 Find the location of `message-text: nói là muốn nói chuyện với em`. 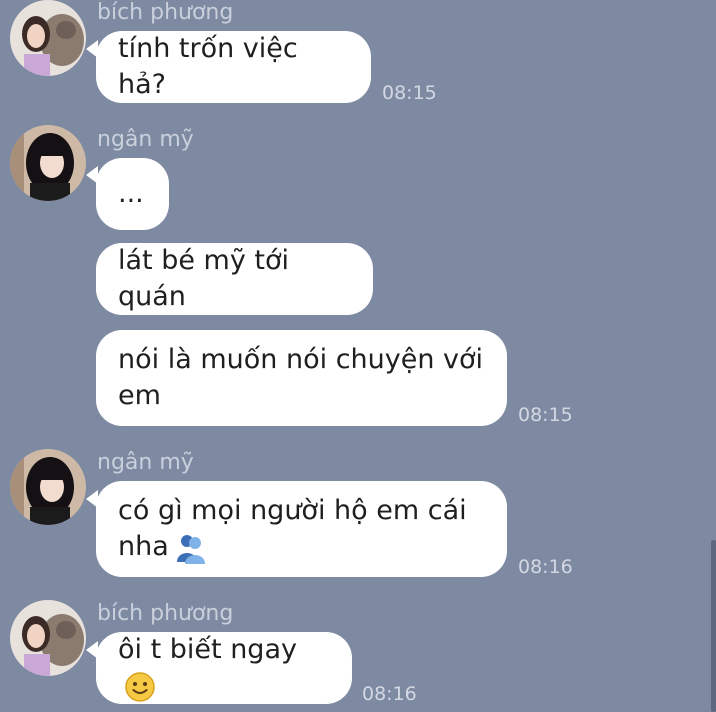

message-text: nói là muốn nói chuyện với em is located at coordinates (301, 377).